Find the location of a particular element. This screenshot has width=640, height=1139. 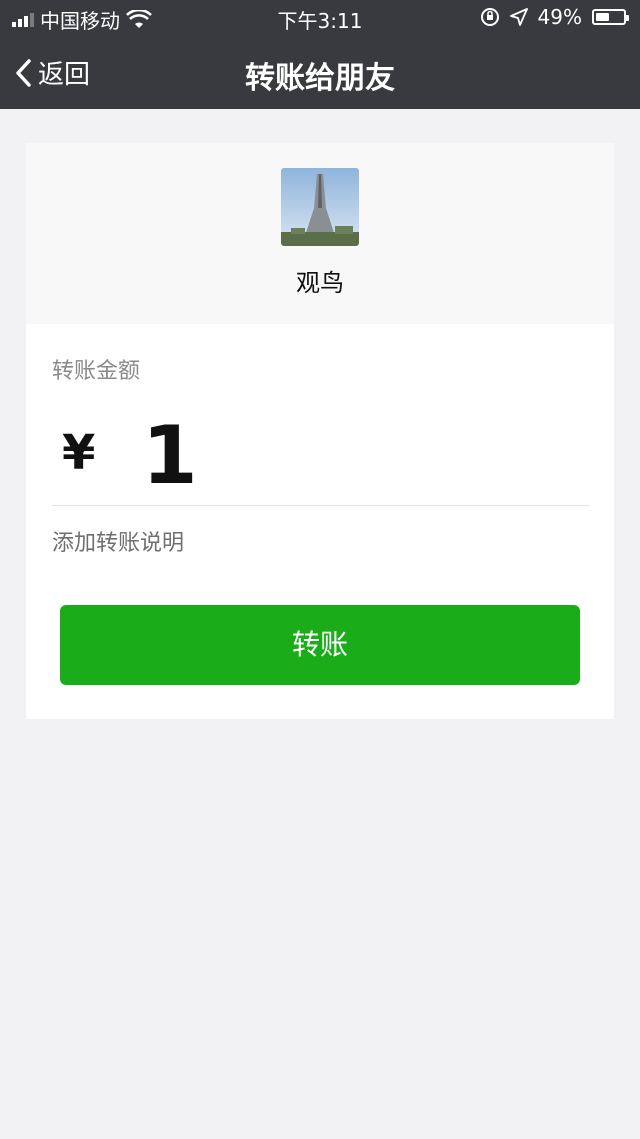

nav-bar: 返回 转账给朋友 is located at coordinates (320, 72).